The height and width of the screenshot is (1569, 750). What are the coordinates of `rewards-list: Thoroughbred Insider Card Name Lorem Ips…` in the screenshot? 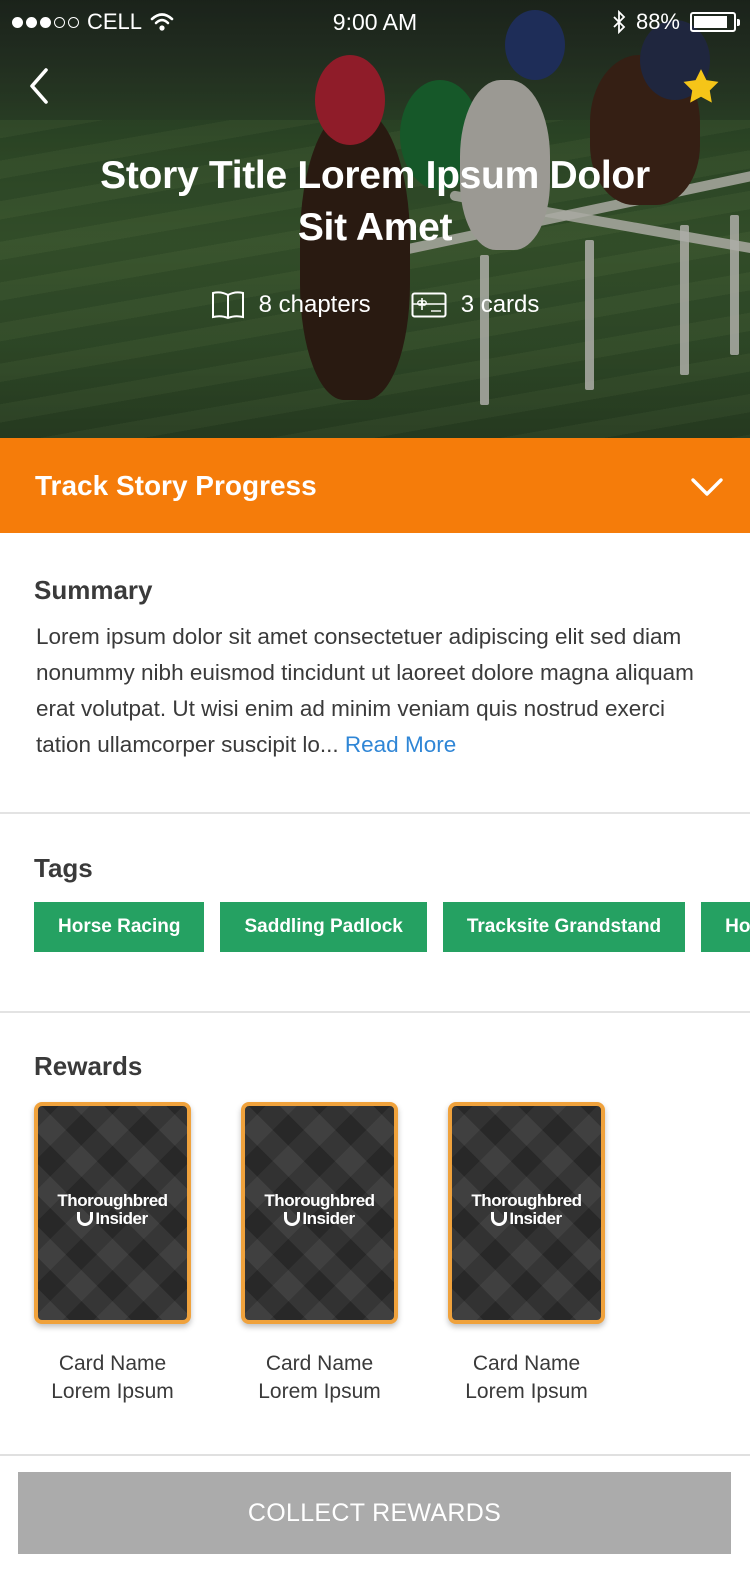 It's located at (319, 1254).